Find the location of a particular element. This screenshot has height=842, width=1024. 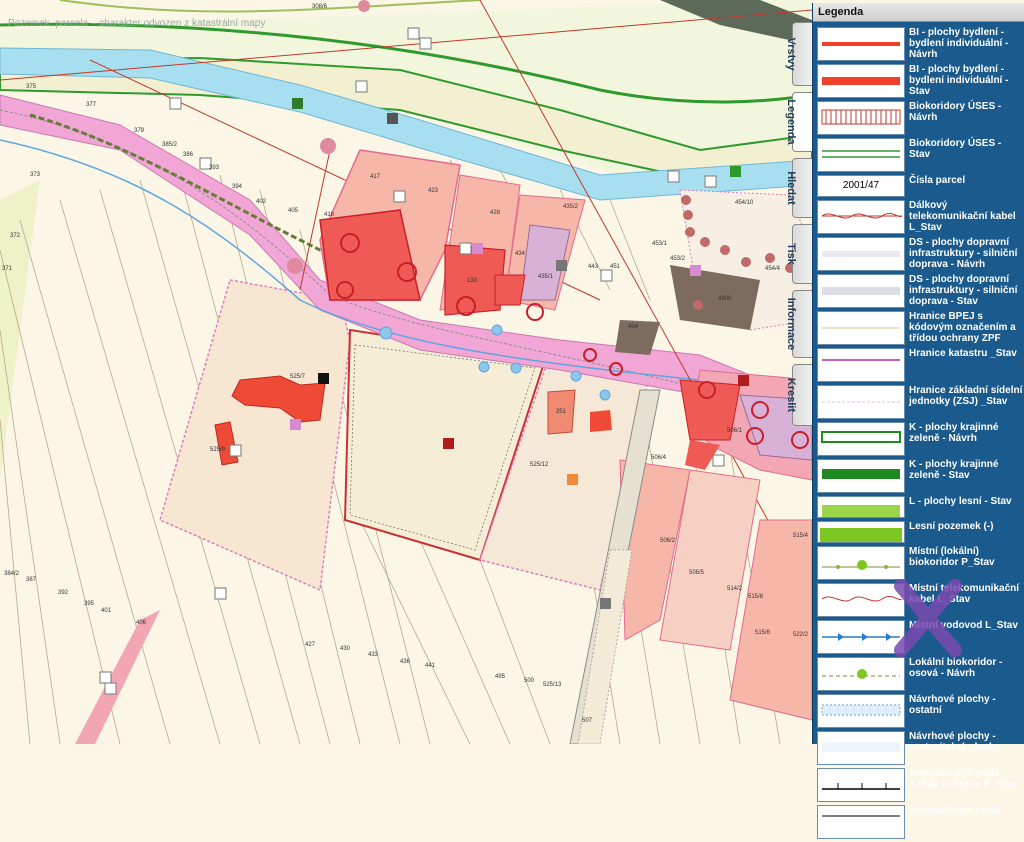

svg-text: 423 is located at coordinates (433, 191).